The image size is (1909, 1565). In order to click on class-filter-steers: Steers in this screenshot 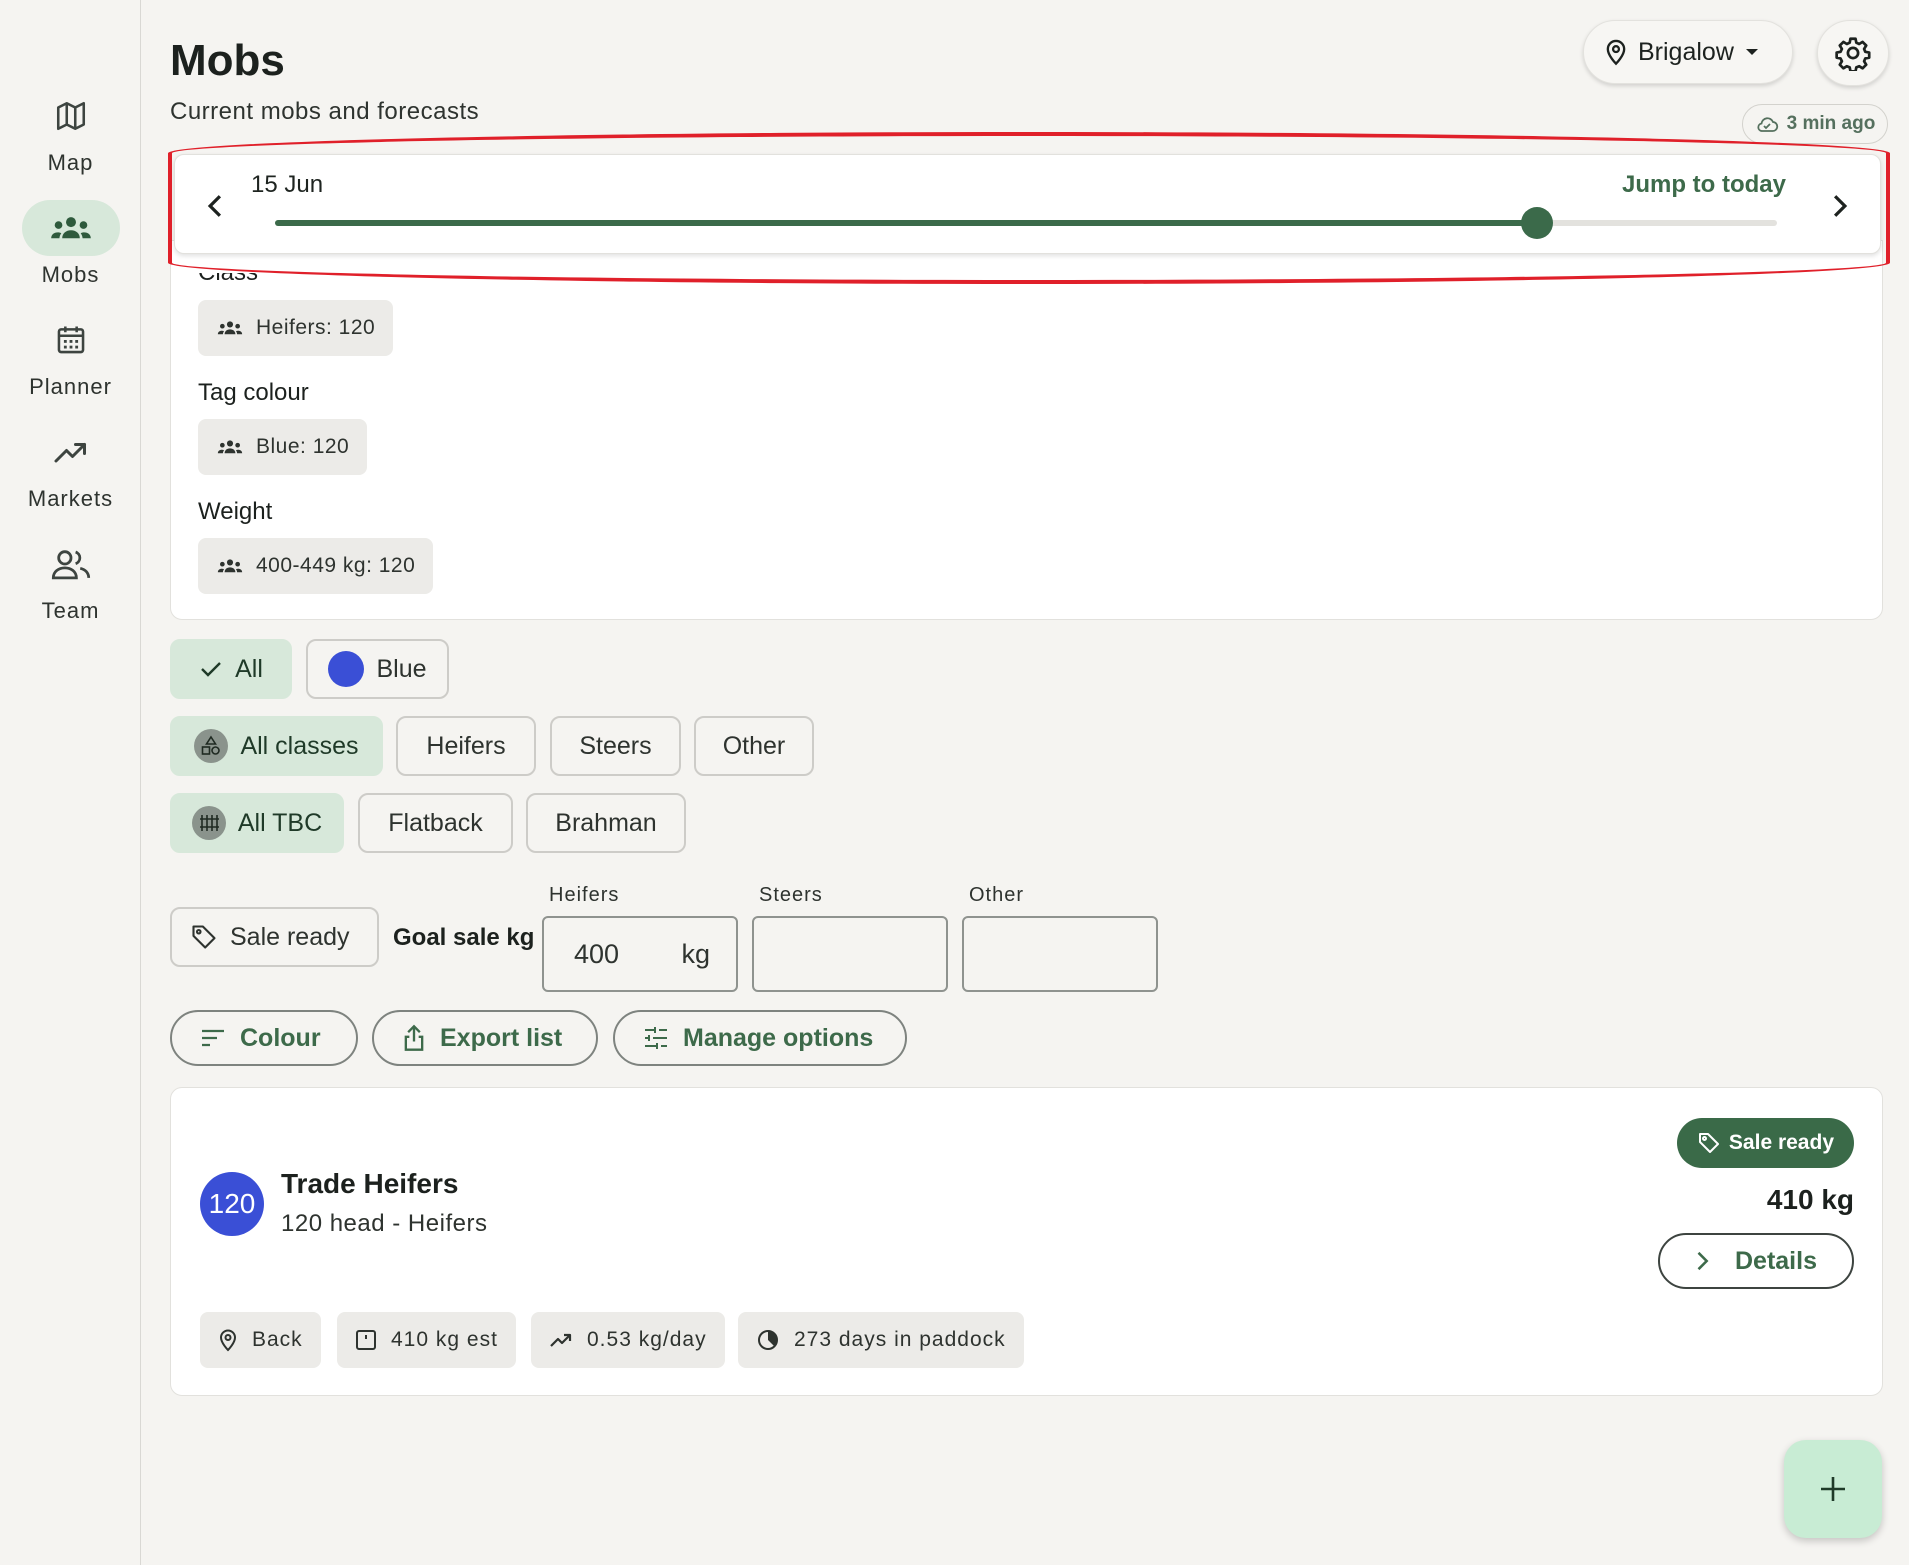, I will do `click(615, 746)`.